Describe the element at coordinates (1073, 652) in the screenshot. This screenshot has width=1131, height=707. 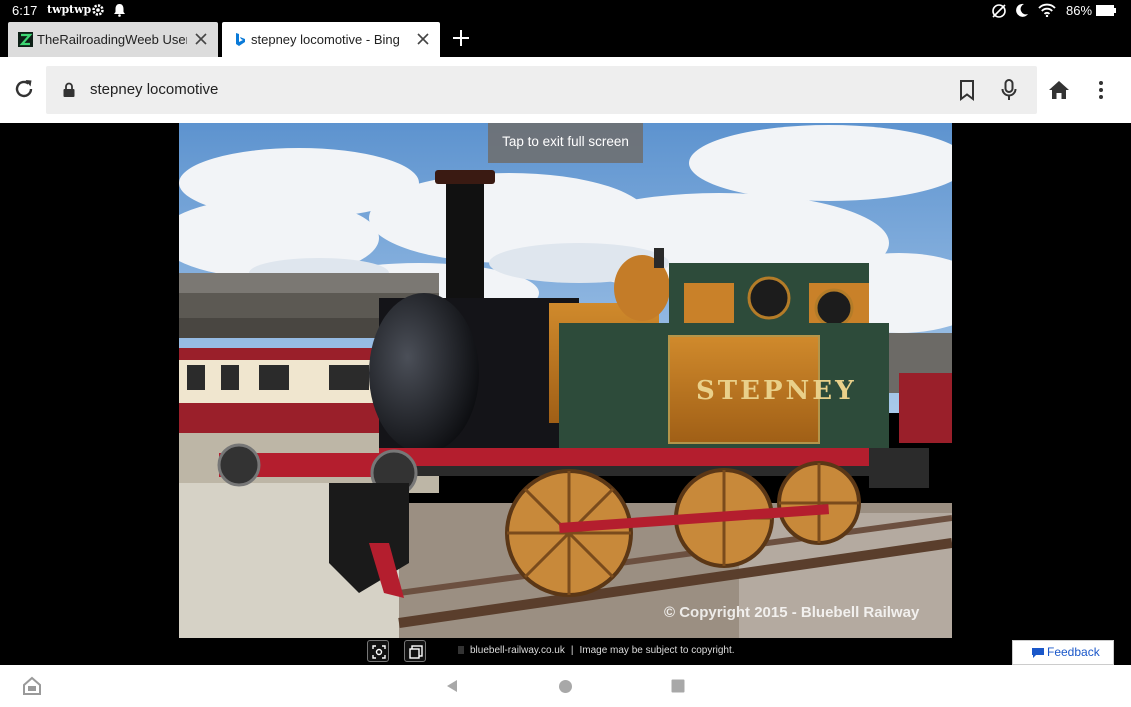
I see `feedback-label: Feedback` at that location.